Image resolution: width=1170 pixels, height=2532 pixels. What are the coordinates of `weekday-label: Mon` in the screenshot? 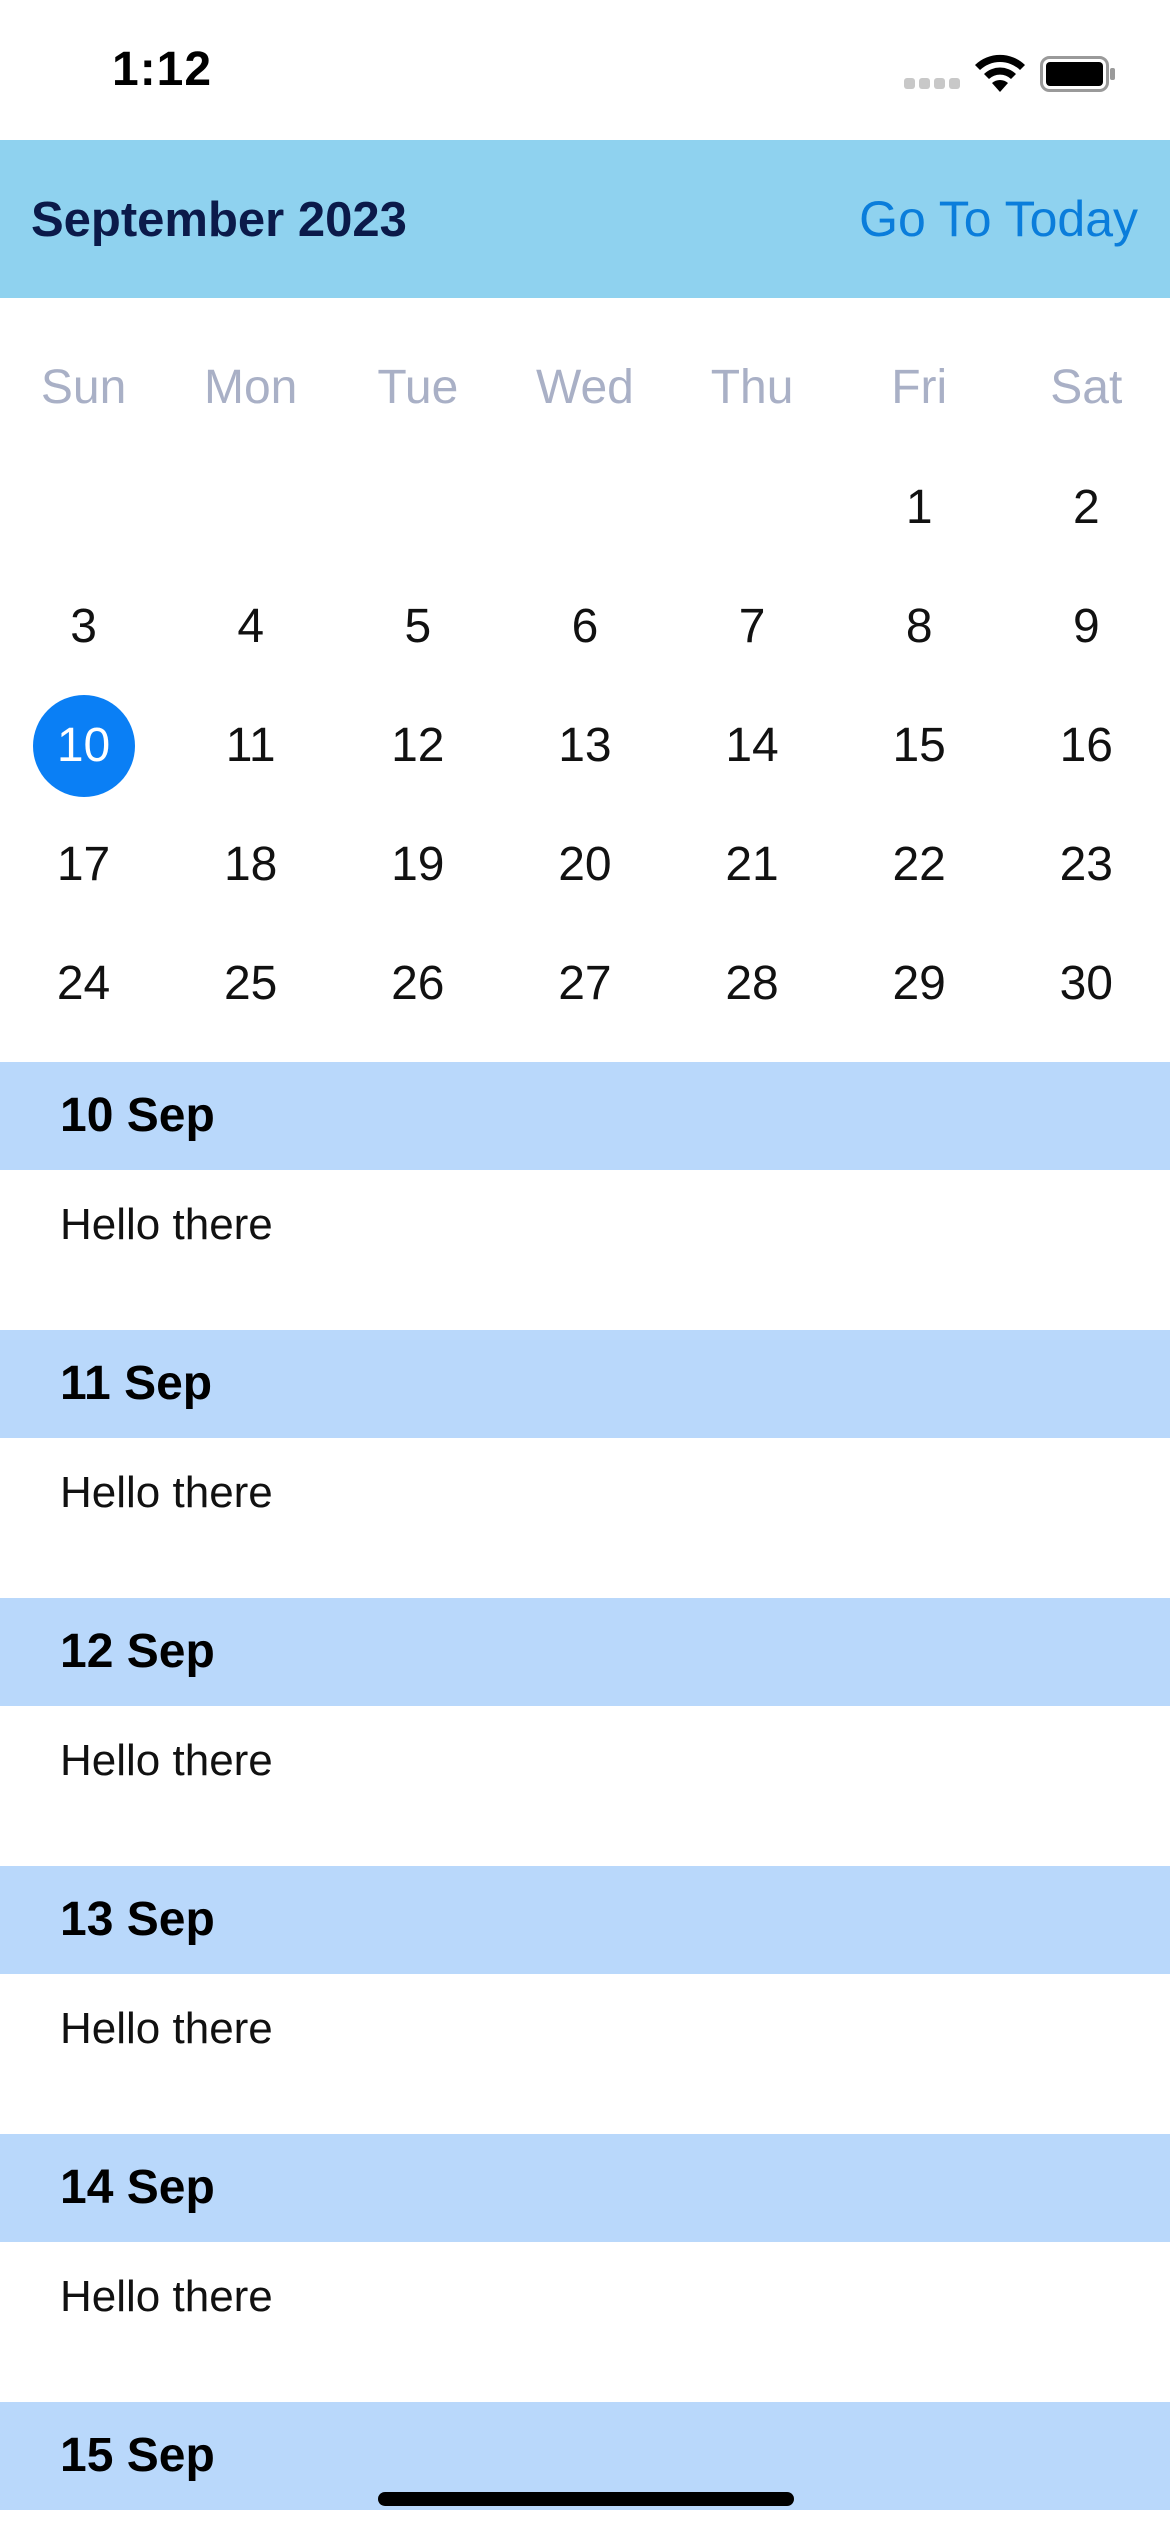 It's located at (251, 387).